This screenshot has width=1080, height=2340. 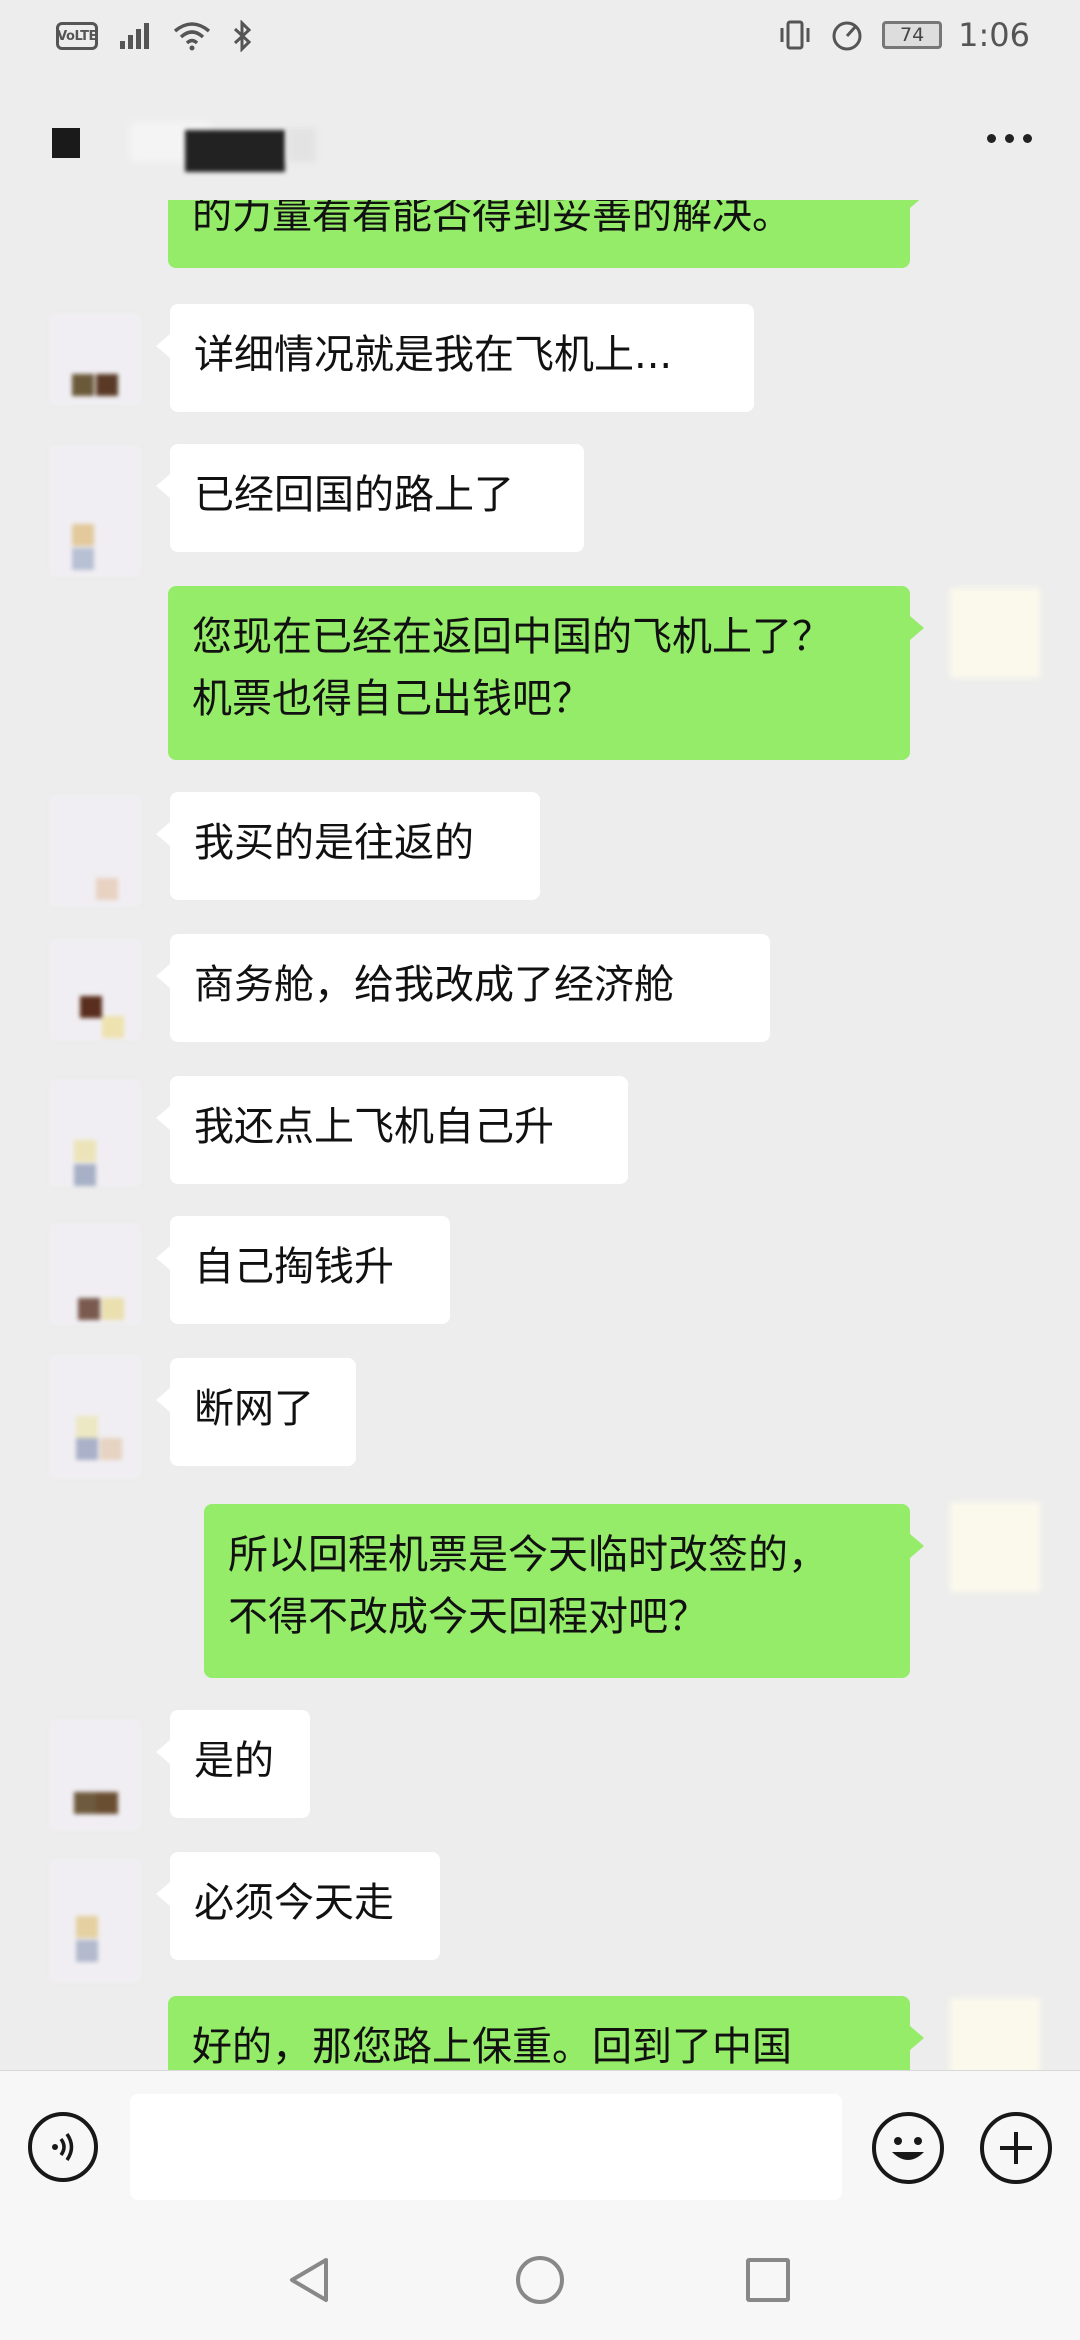 What do you see at coordinates (392, 699) in the screenshot?
I see `message-text-line: 机票也得自己出钱吧？` at bounding box center [392, 699].